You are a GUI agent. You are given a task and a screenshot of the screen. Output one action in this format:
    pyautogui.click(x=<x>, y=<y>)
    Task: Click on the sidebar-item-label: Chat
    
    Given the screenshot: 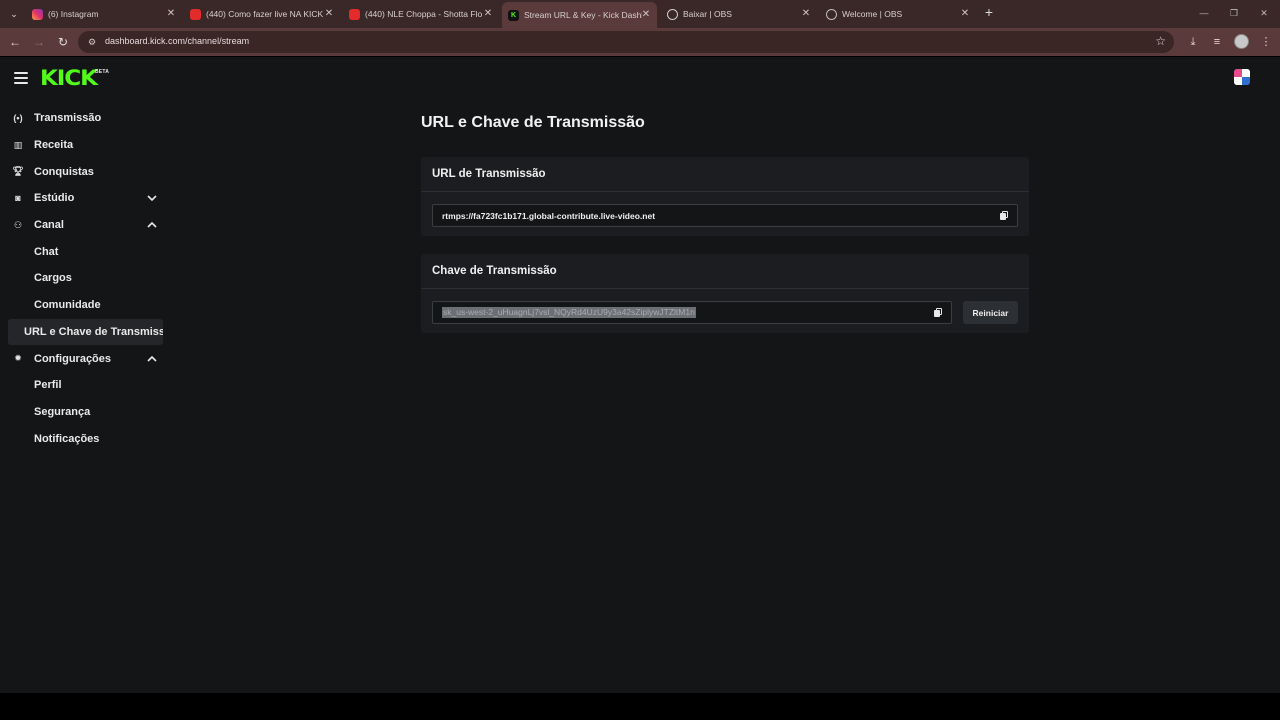 What is the action you would take?
    pyautogui.click(x=46, y=251)
    